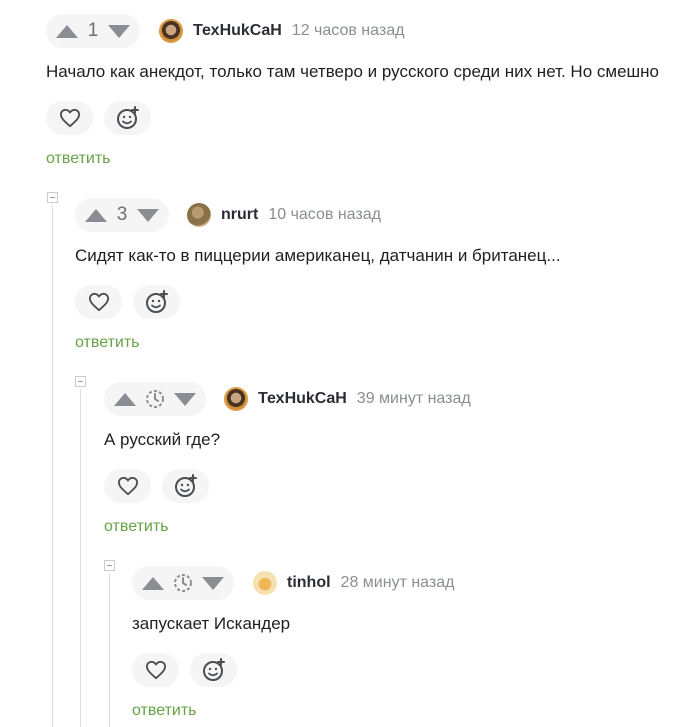 The height and width of the screenshot is (727, 700). I want to click on comment-author: tinhol 28 минут назад, so click(353, 583).